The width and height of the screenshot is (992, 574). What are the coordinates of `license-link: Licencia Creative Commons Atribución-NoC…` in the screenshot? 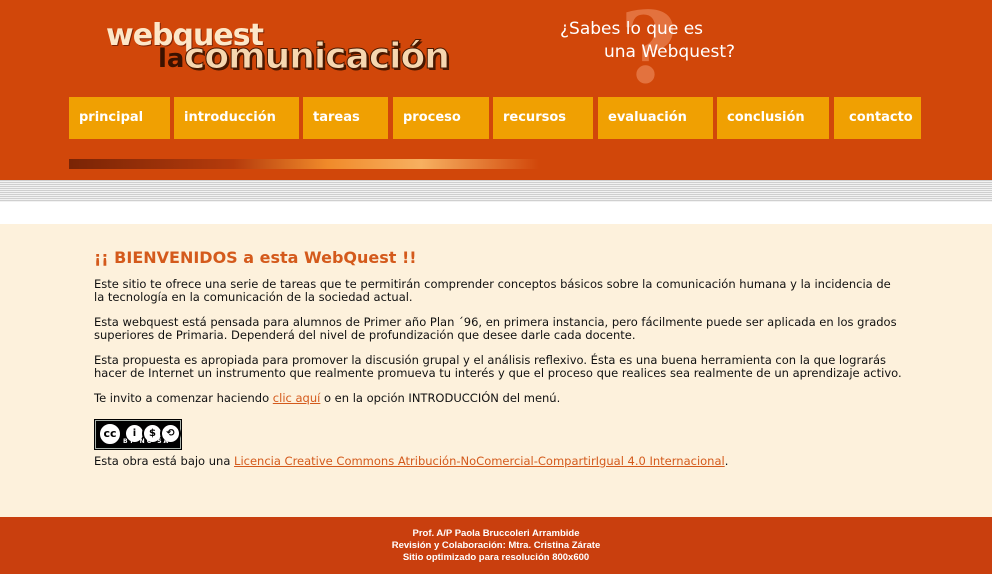 It's located at (479, 461).